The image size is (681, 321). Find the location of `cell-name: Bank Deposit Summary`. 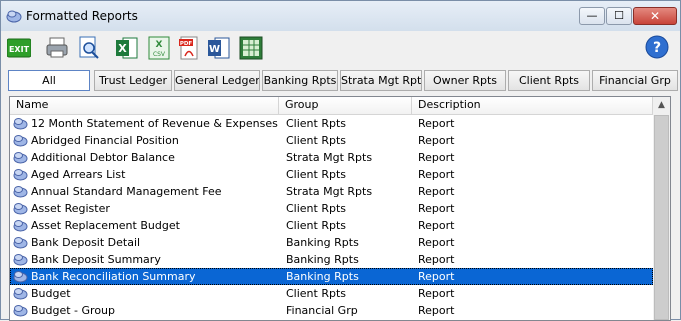

cell-name: Bank Deposit Summary is located at coordinates (96, 259).